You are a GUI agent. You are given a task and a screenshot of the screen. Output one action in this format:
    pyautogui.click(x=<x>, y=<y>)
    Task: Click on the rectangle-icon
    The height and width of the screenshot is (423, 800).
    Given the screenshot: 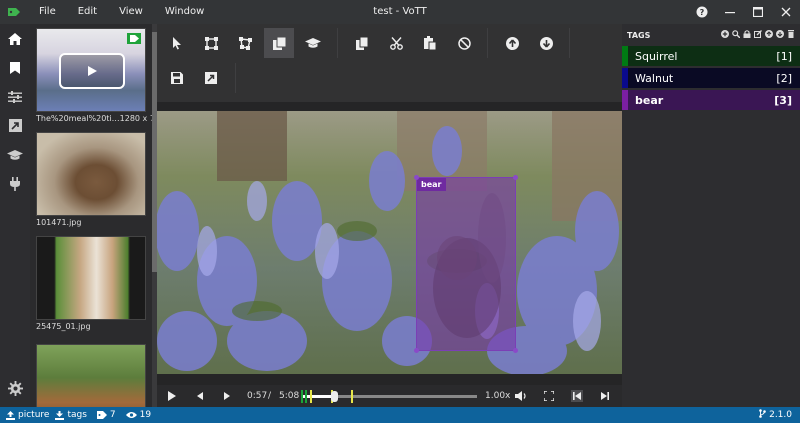 What is the action you would take?
    pyautogui.click(x=211, y=43)
    